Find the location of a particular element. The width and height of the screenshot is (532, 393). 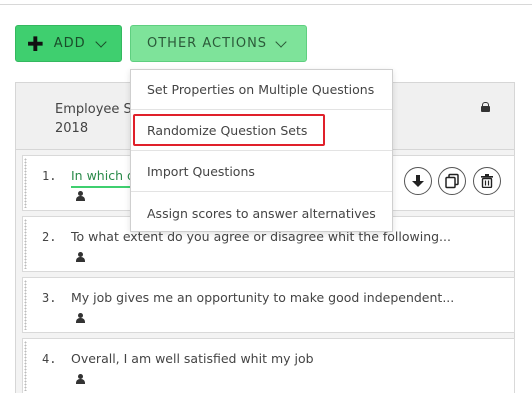

question-number: 1. is located at coordinates (49, 176).